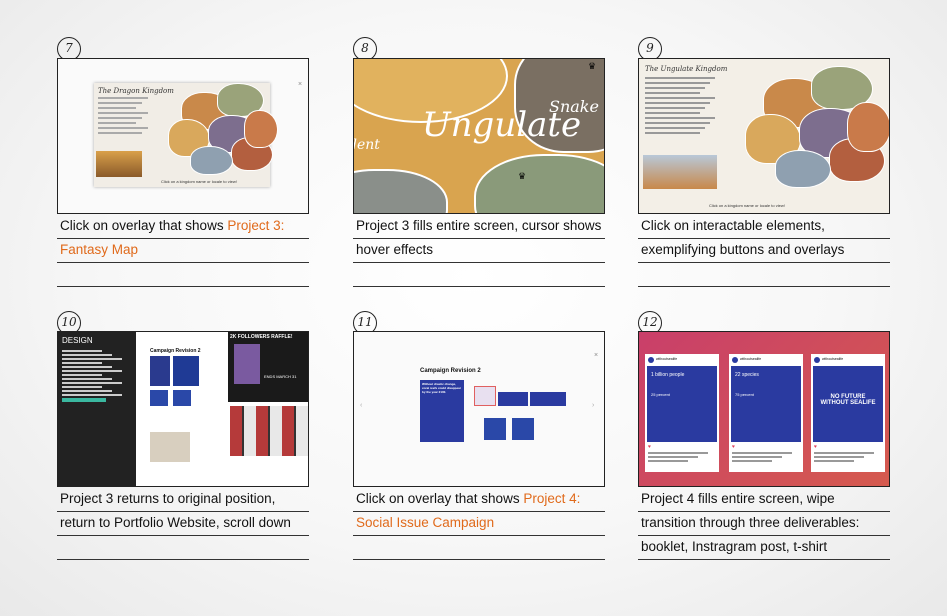 The image size is (947, 616). Describe the element at coordinates (395, 249) in the screenshot. I see `caption-text: hover effects` at that location.